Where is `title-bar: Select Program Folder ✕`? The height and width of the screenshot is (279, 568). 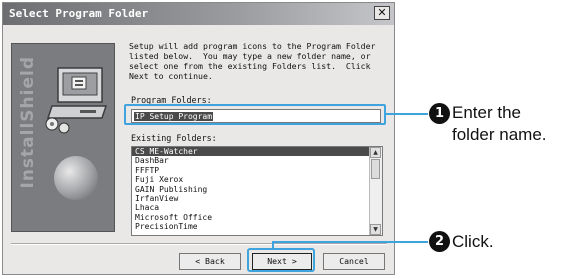
title-bar: Select Program Folder ✕ is located at coordinates (198, 14).